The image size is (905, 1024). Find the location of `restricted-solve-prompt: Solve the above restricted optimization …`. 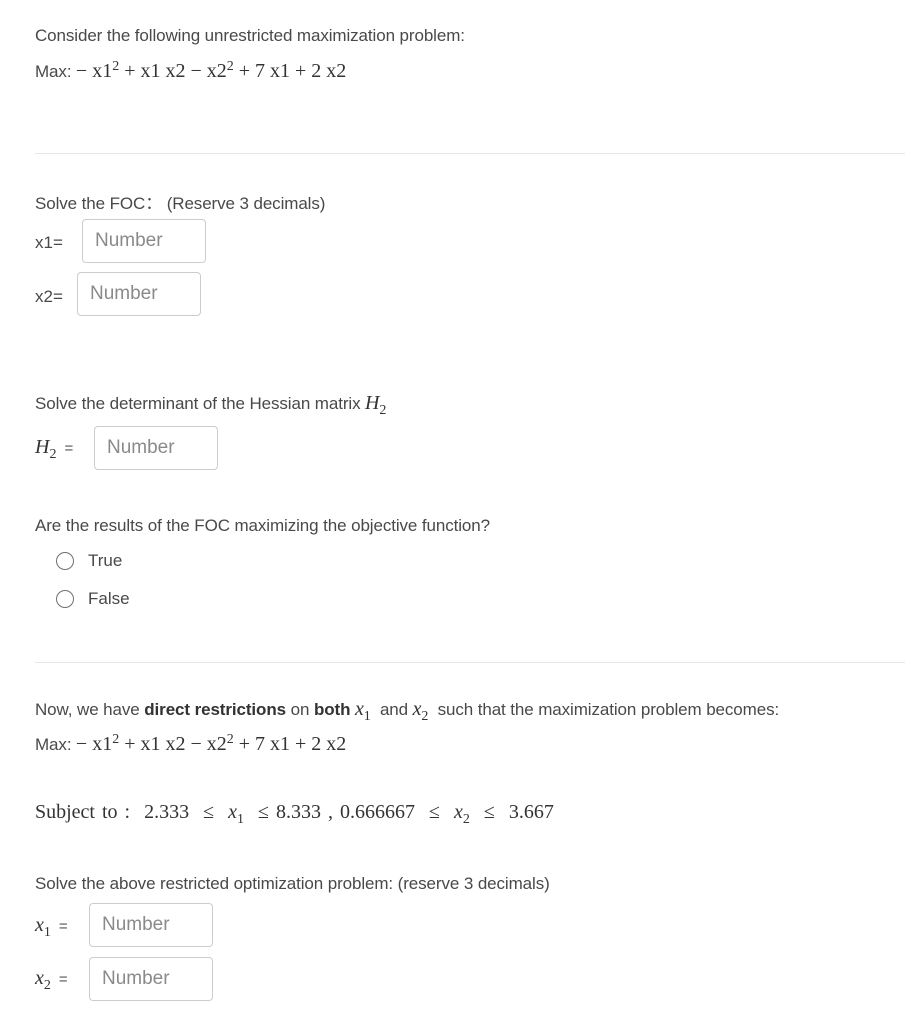

restricted-solve-prompt: Solve the above restricted optimization … is located at coordinates (292, 883).